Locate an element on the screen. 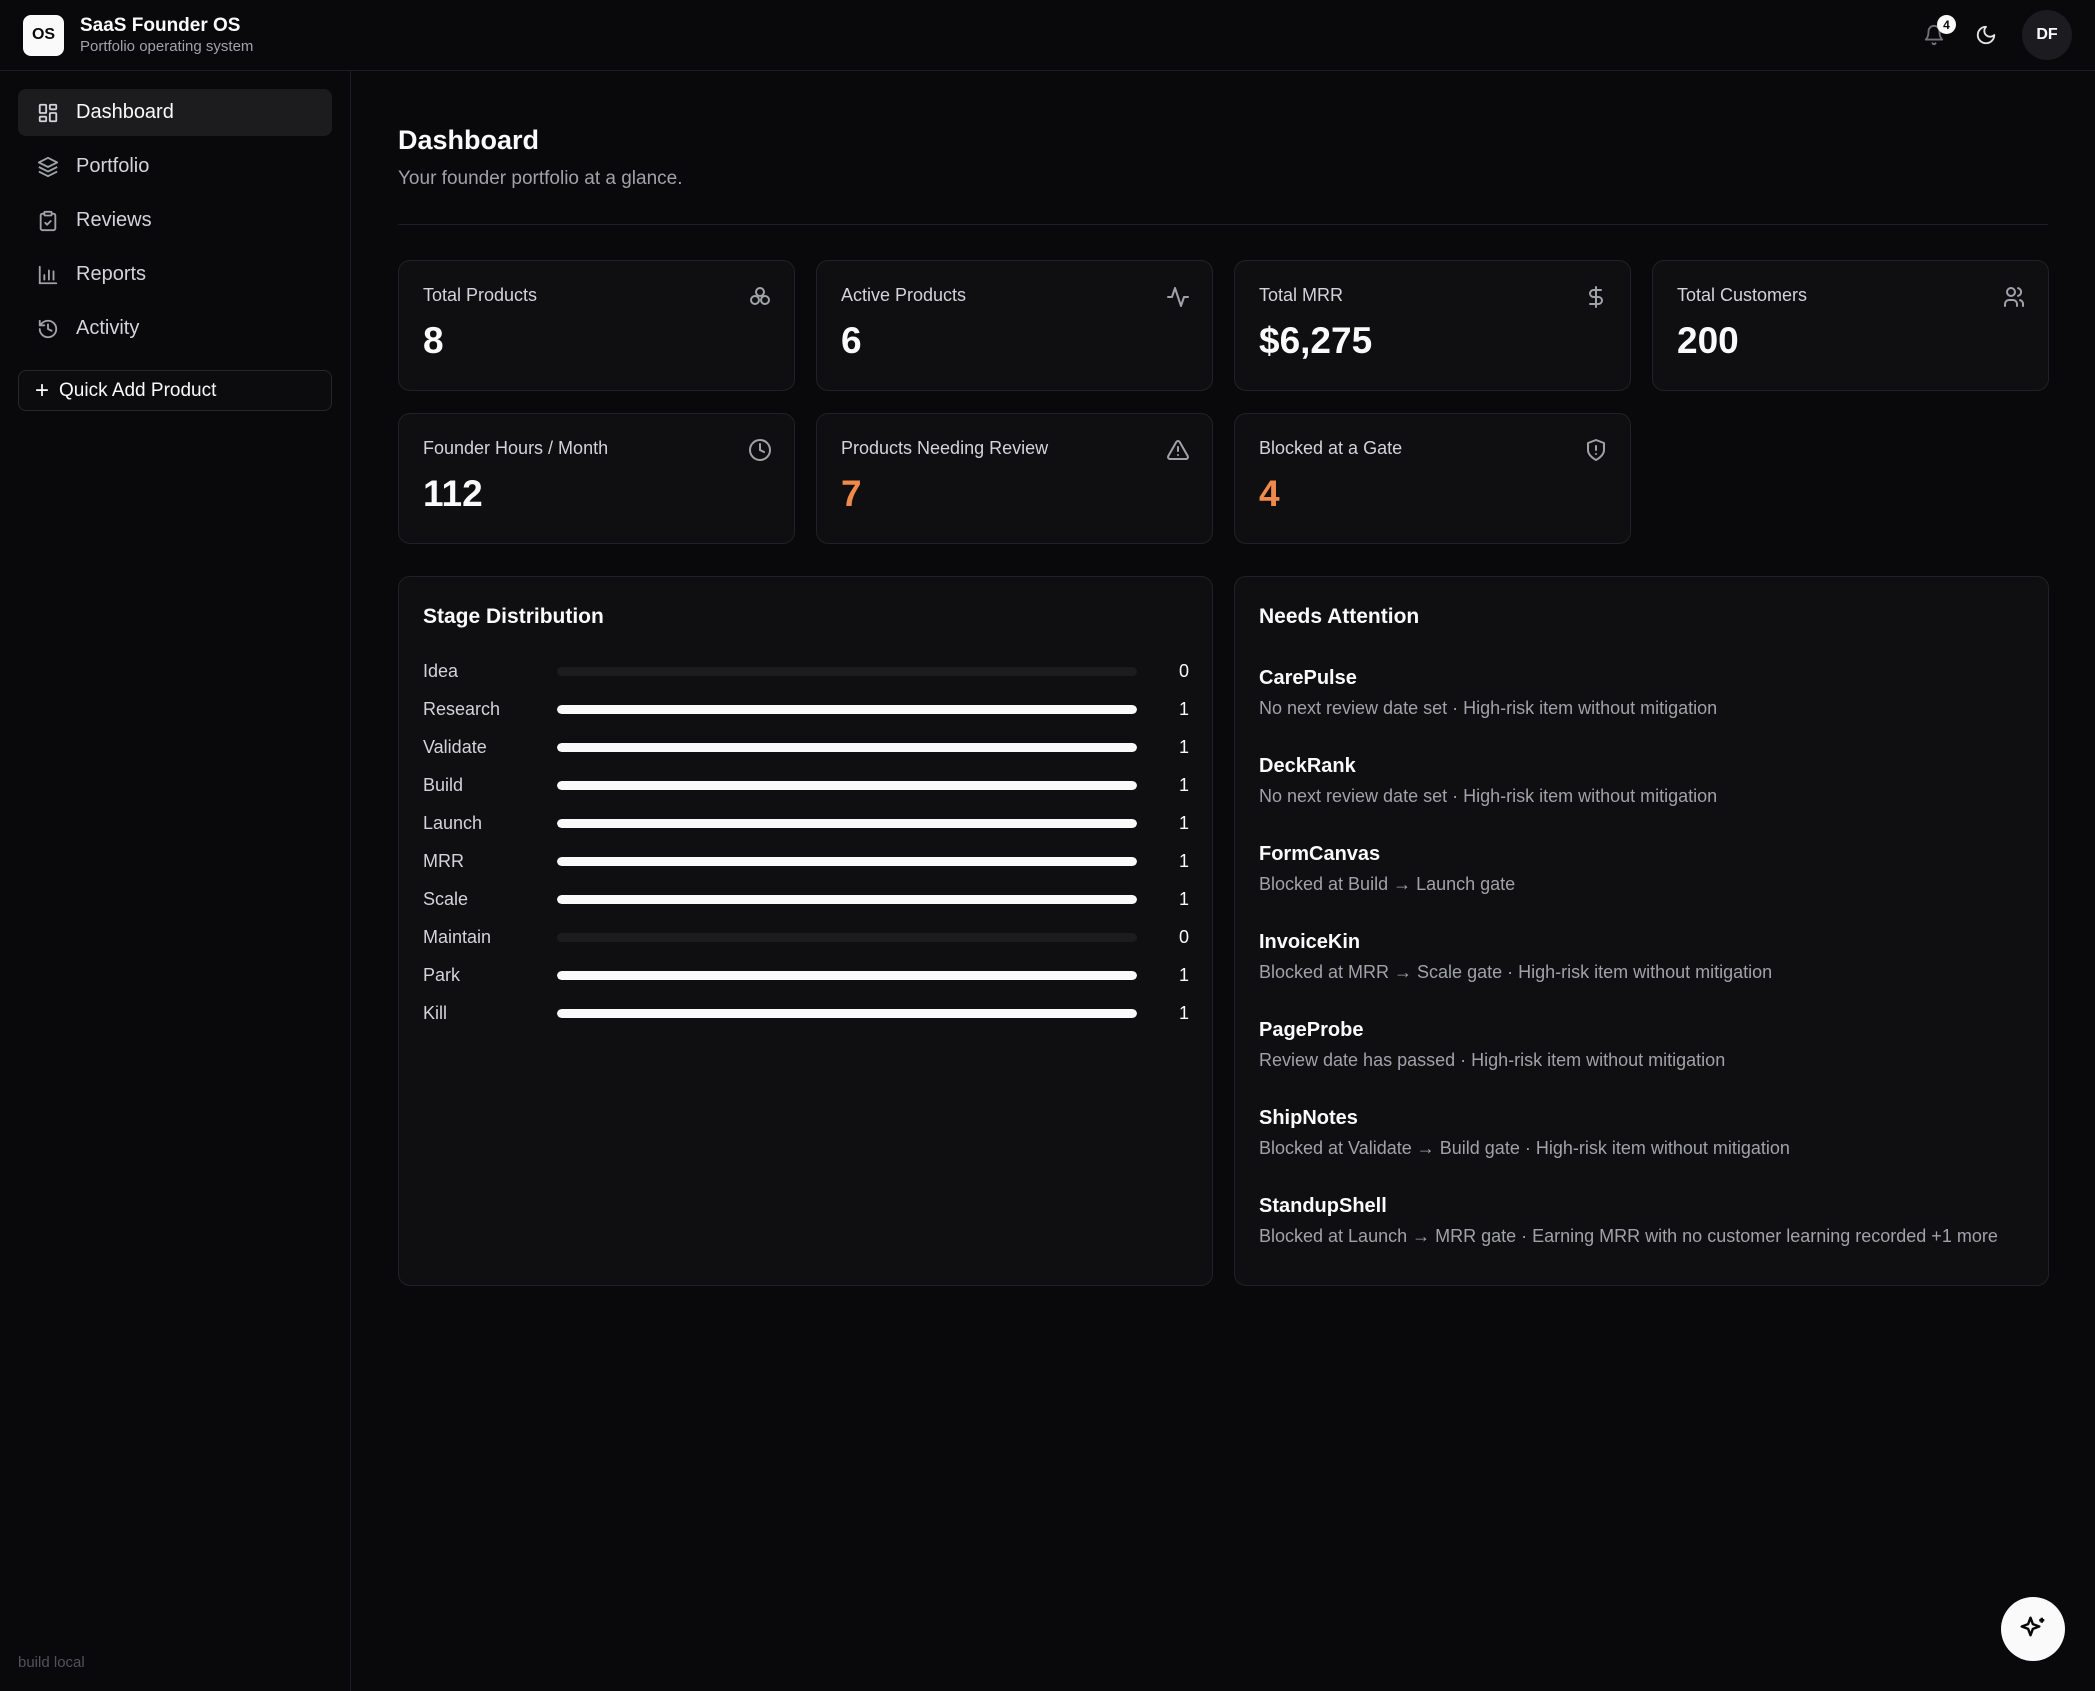  stage-label: Kill is located at coordinates (435, 1012).